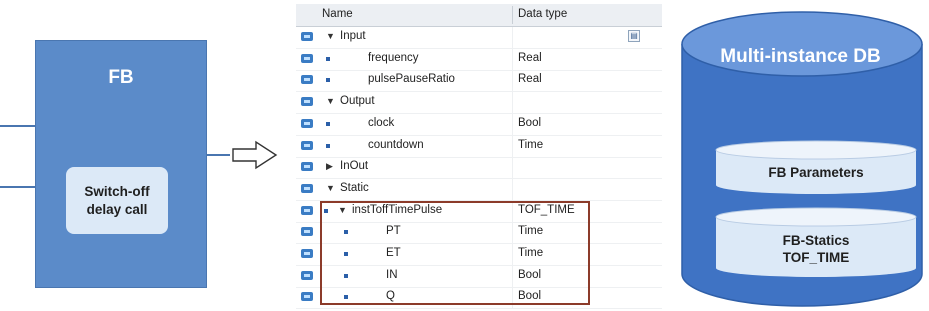 The image size is (929, 311). I want to click on table-row: ▼ instToffTimePulse TOF_TIME, so click(479, 211).